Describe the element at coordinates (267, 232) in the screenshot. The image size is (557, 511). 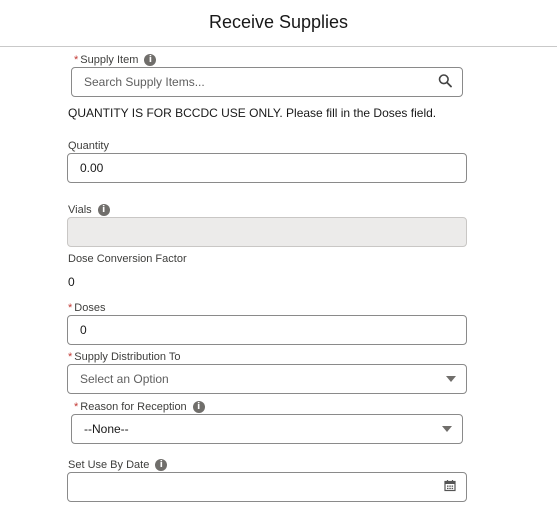
I see `vials-input` at that location.